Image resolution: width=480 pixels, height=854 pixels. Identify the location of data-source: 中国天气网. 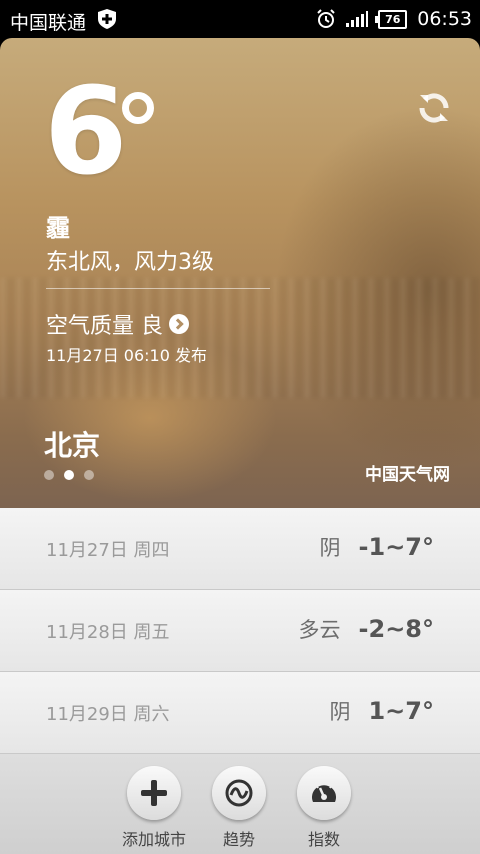
(407, 475).